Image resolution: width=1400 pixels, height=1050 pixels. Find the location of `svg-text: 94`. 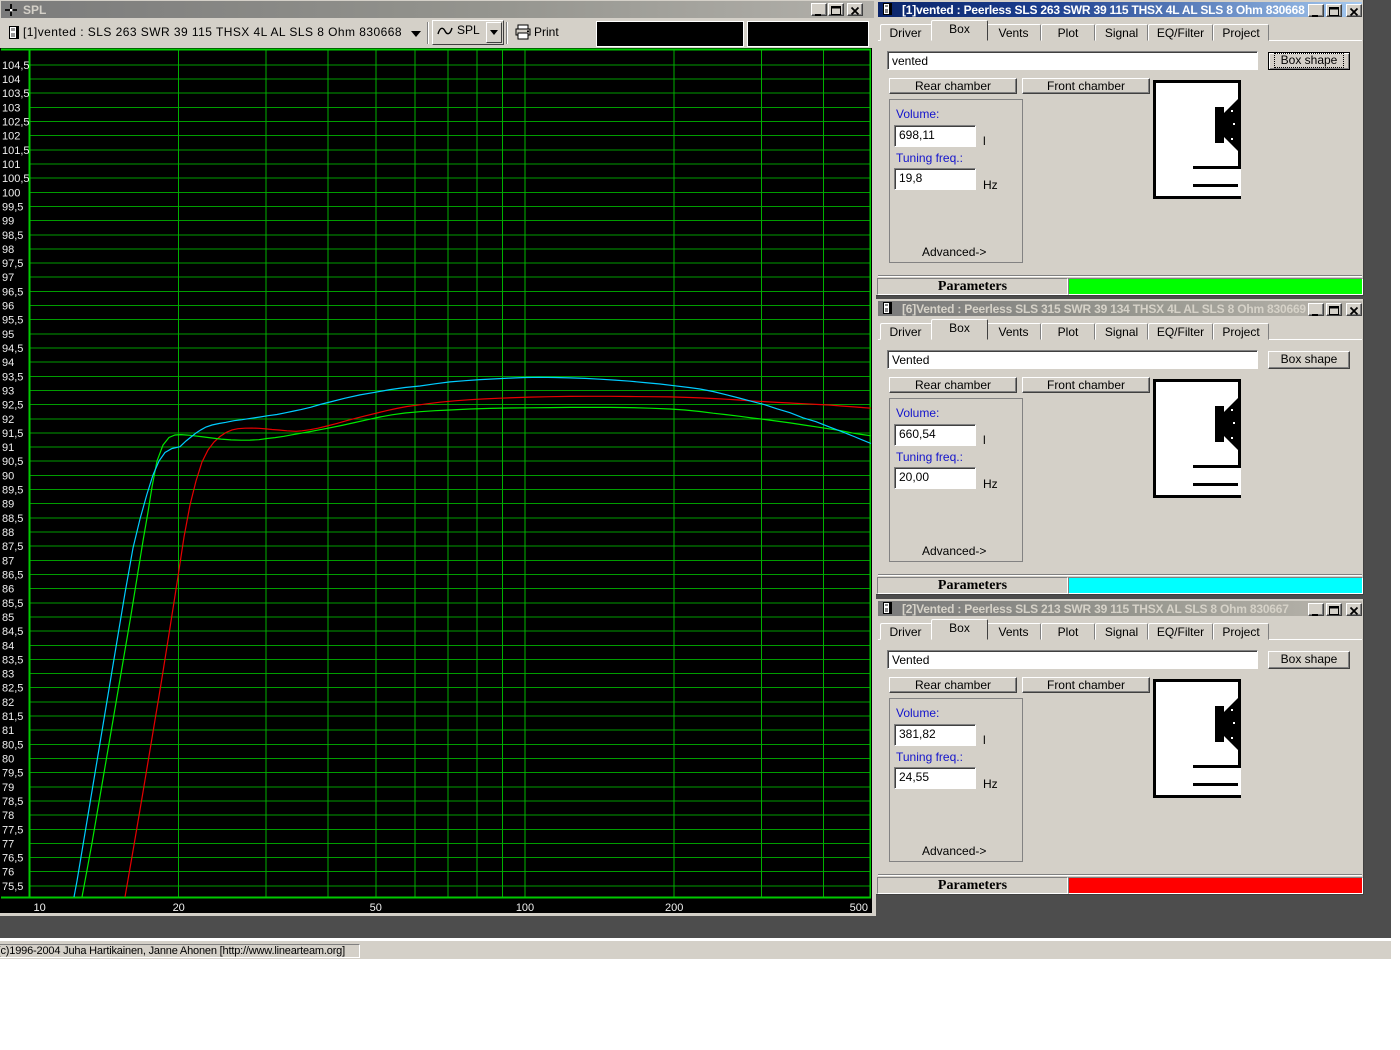

svg-text: 94 is located at coordinates (8, 363).